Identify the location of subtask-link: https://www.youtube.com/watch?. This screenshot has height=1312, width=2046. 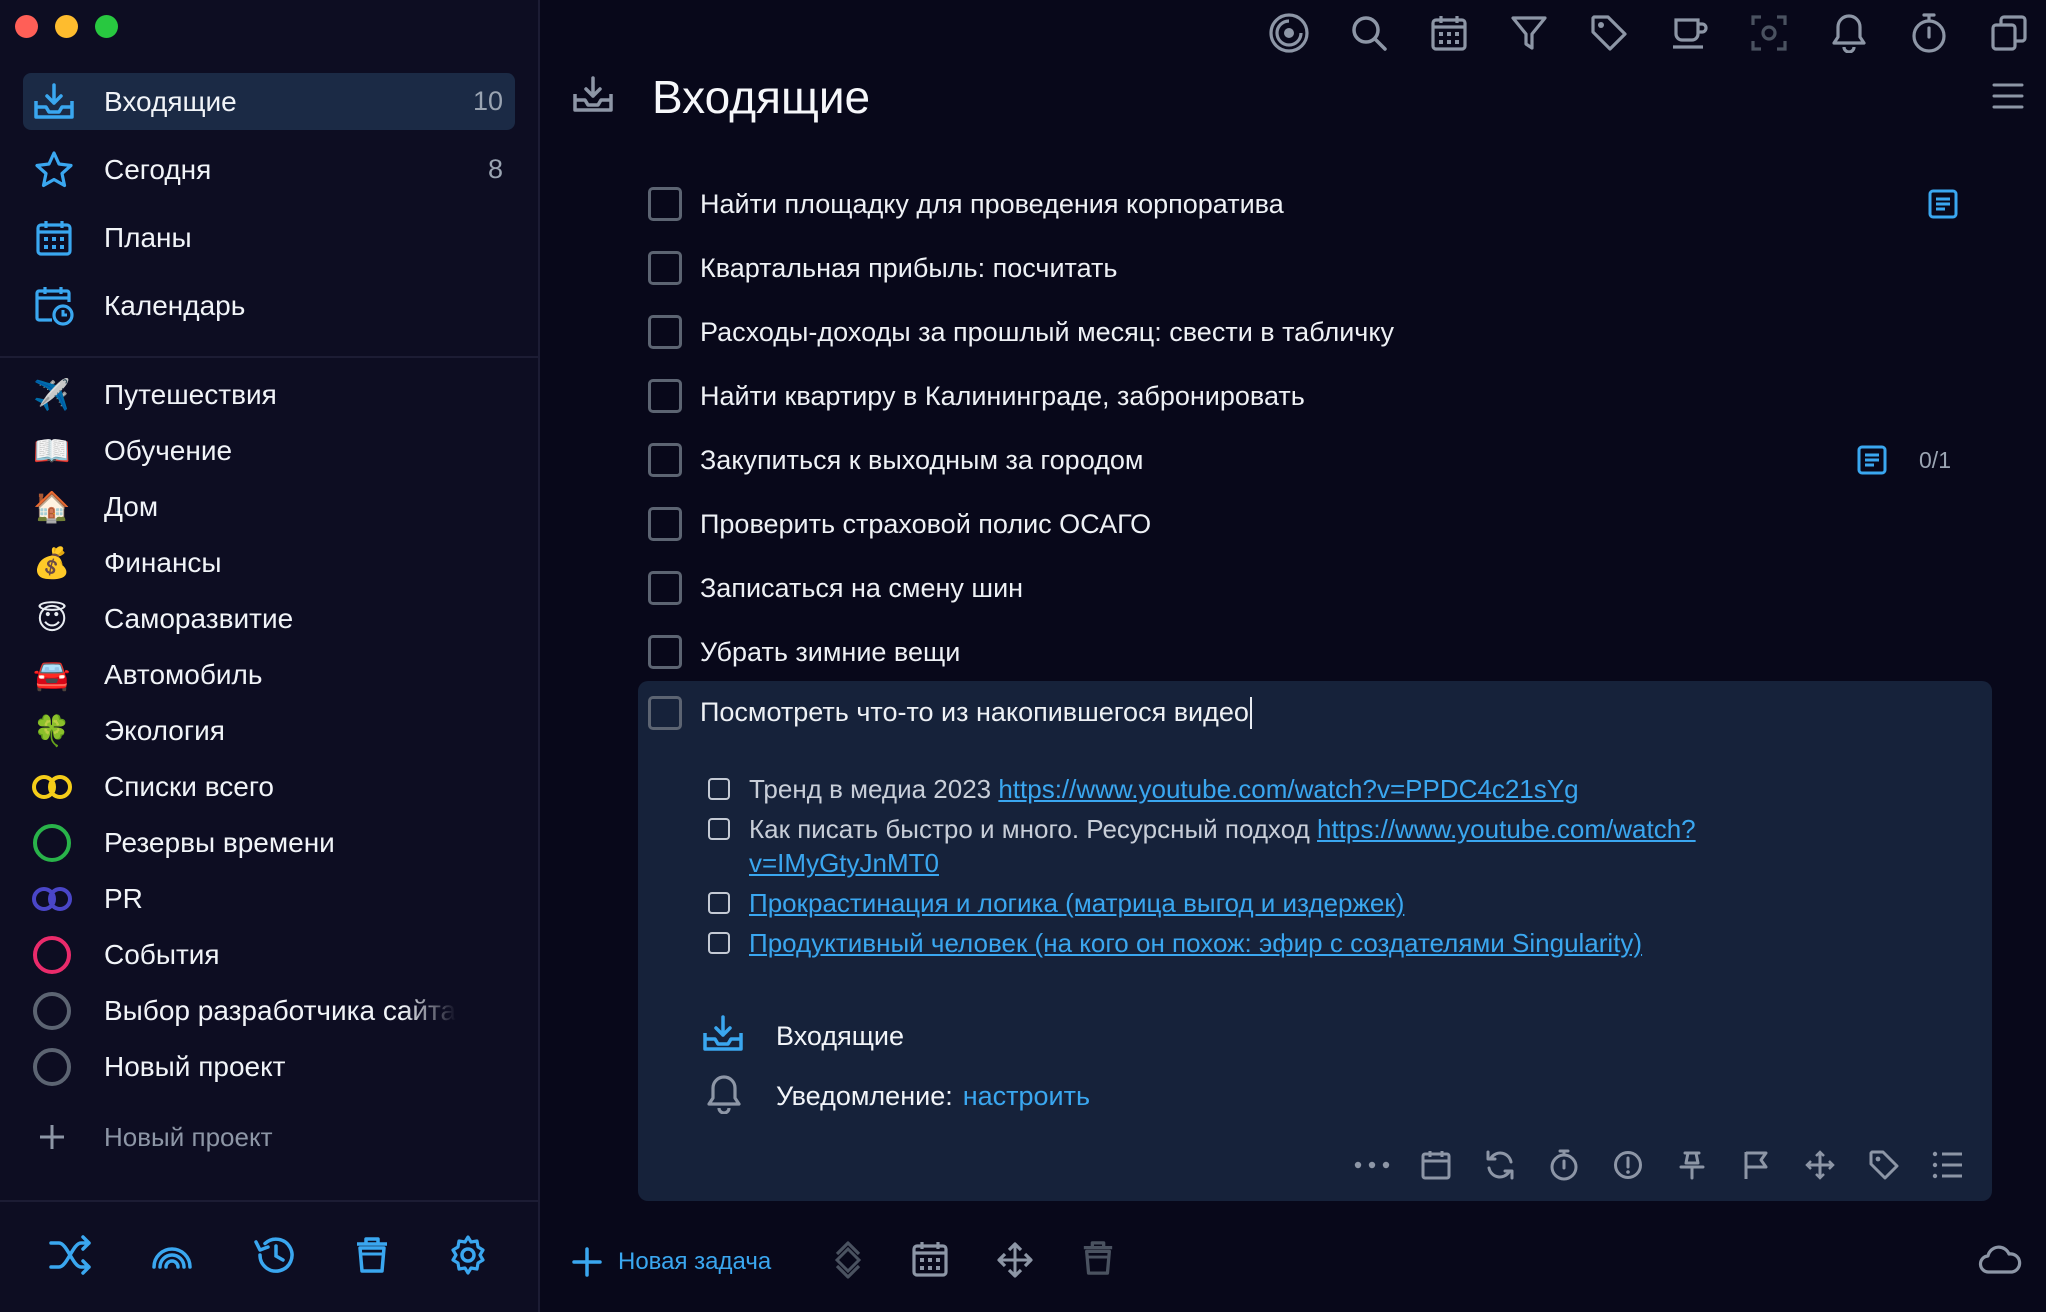
(1506, 829).